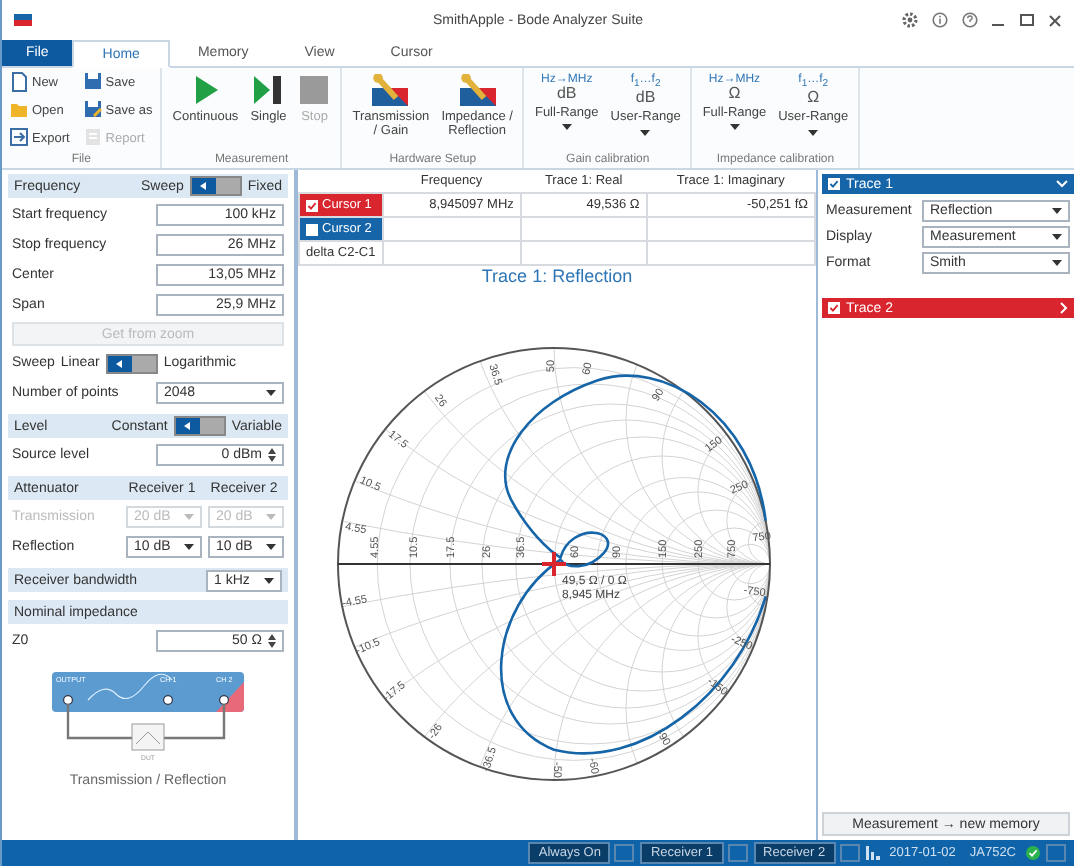  I want to click on check-icon, so click(1033, 853).